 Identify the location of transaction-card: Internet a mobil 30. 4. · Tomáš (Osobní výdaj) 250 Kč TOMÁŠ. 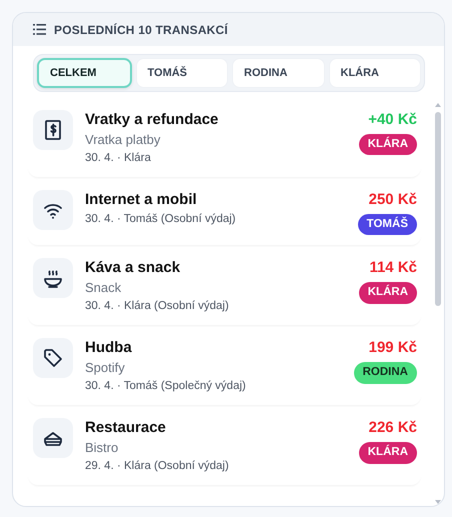
(224, 213).